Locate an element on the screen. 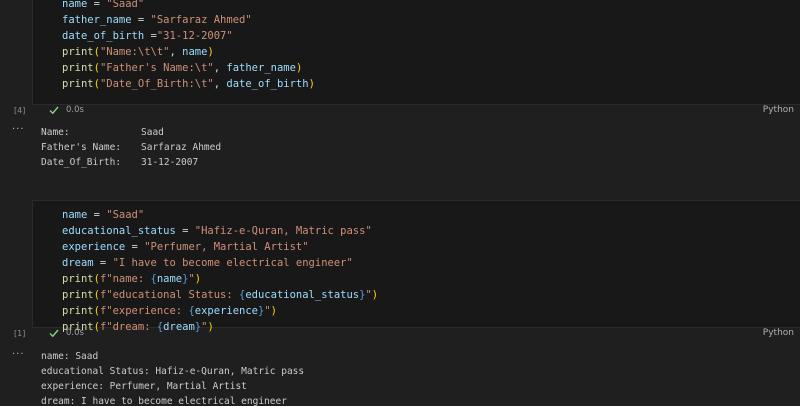 Image resolution: width=800 pixels, height=406 pixels. output-line: experience: Perfumer, Martial Artist is located at coordinates (144, 386).